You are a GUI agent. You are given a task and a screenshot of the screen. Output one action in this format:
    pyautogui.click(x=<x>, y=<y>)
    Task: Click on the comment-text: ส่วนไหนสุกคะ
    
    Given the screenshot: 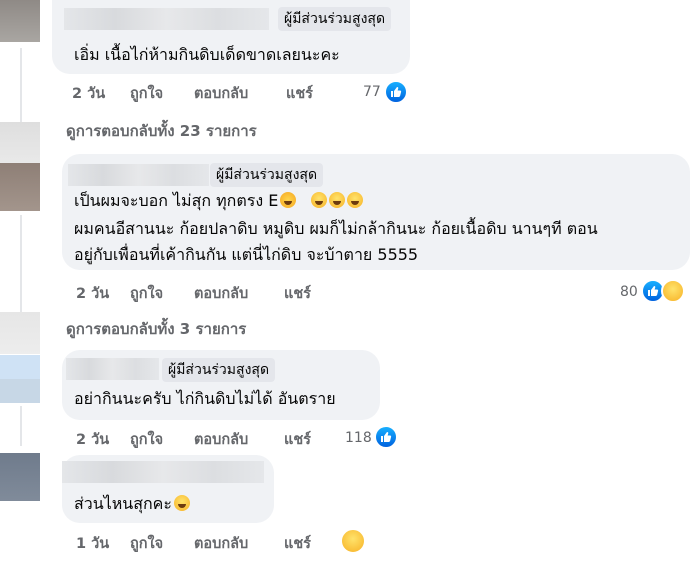 What is the action you would take?
    pyautogui.click(x=132, y=504)
    